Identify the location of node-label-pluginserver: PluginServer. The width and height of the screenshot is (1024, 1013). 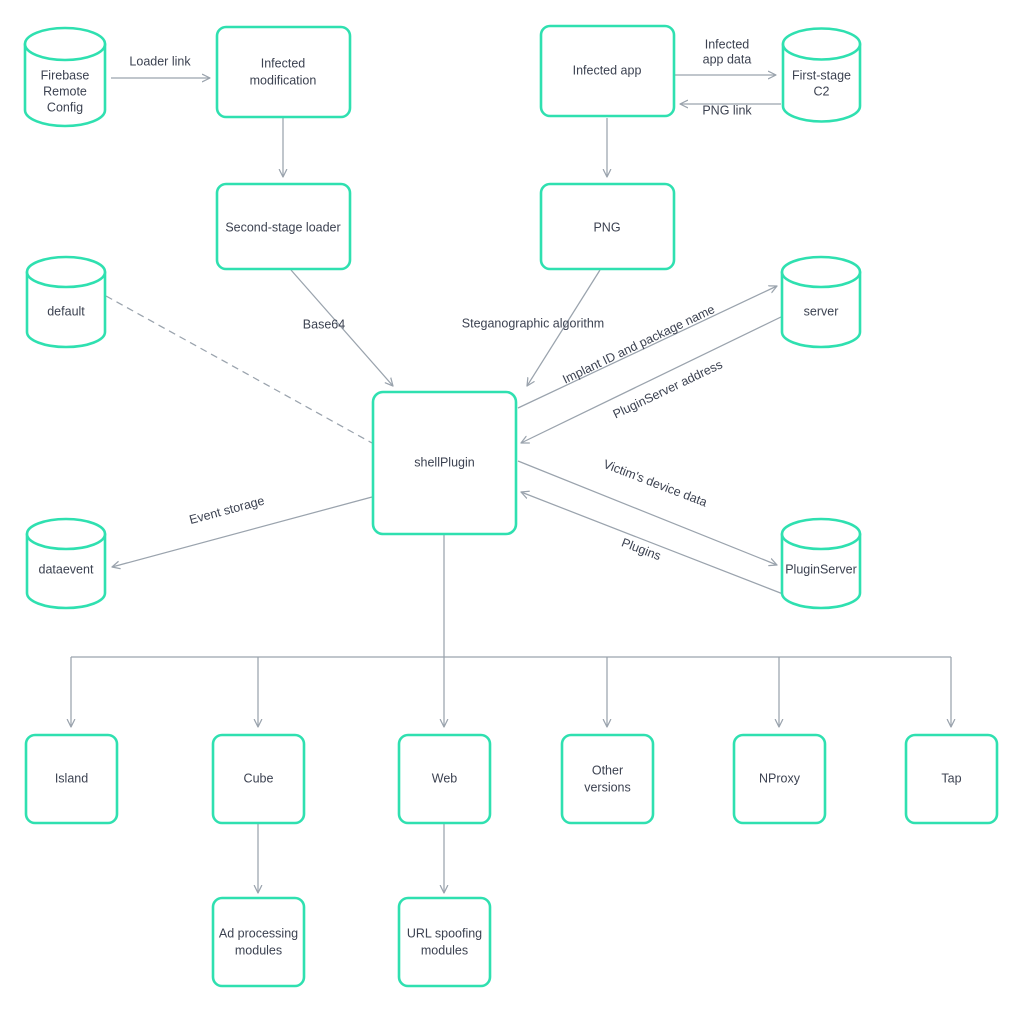
(821, 569).